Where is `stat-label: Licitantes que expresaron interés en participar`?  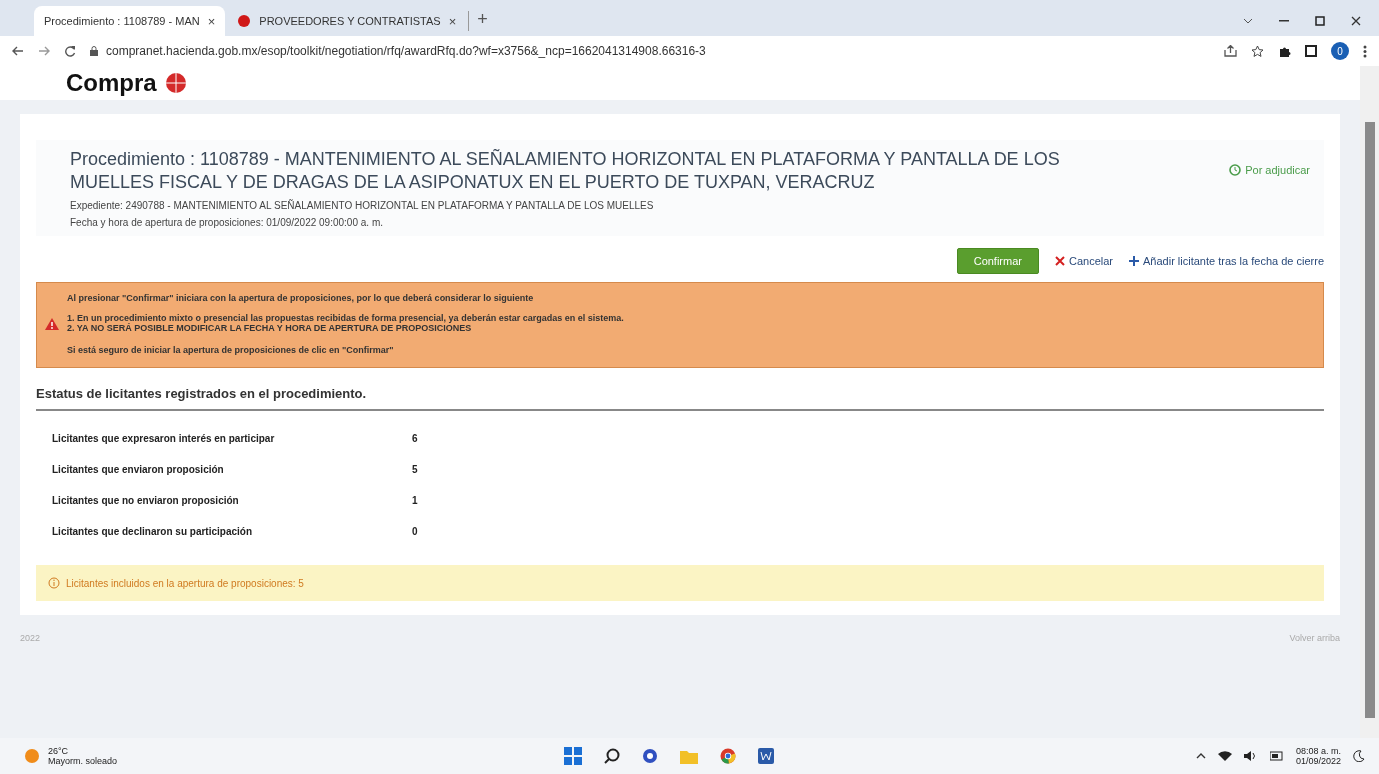
stat-label: Licitantes que expresaron interés en participar is located at coordinates (164, 438).